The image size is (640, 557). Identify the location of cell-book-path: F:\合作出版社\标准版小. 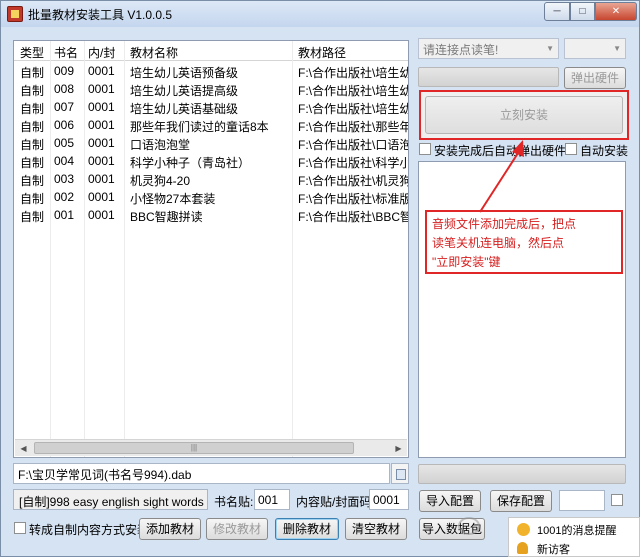
(353, 199).